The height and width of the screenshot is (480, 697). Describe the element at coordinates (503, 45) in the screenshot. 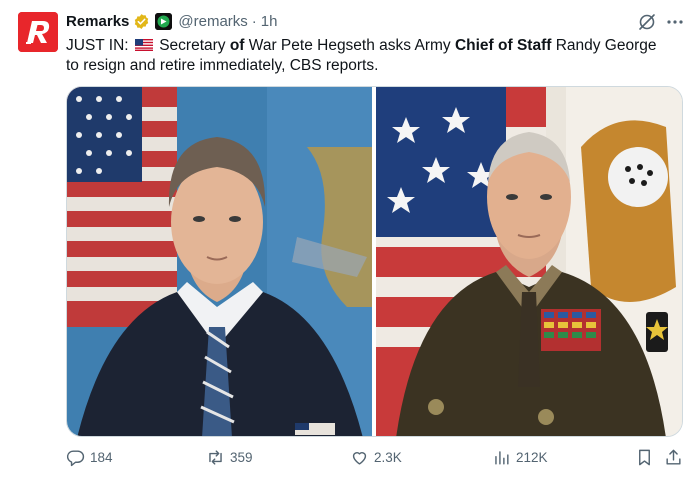

I see `text-bold-segment: Chief of Staff` at that location.